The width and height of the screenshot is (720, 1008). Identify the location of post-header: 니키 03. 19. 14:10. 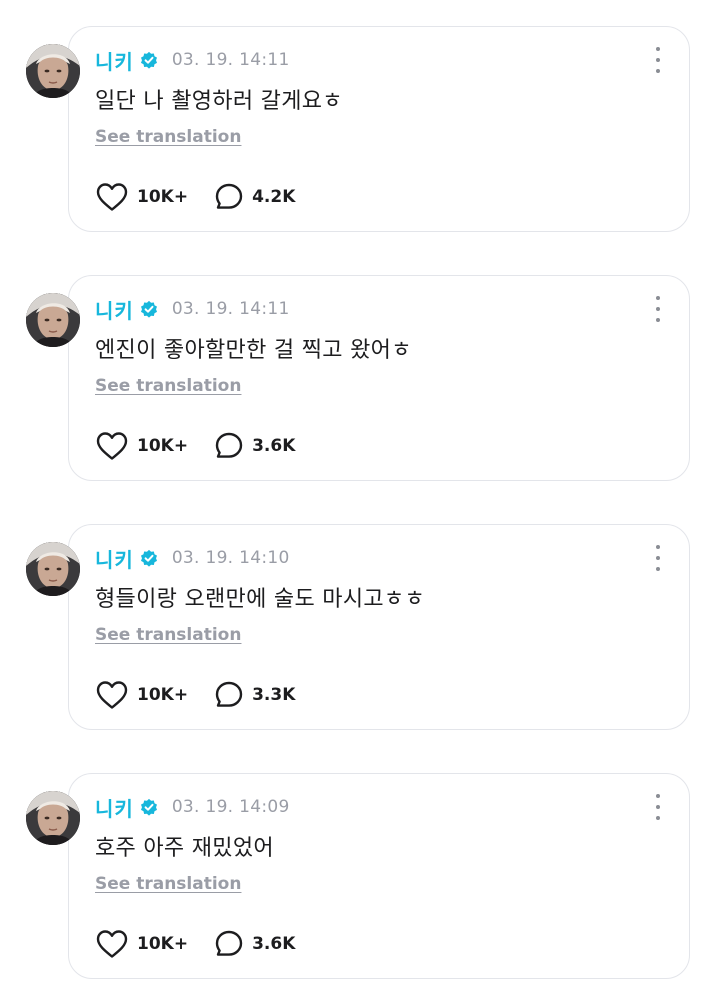
(192, 558).